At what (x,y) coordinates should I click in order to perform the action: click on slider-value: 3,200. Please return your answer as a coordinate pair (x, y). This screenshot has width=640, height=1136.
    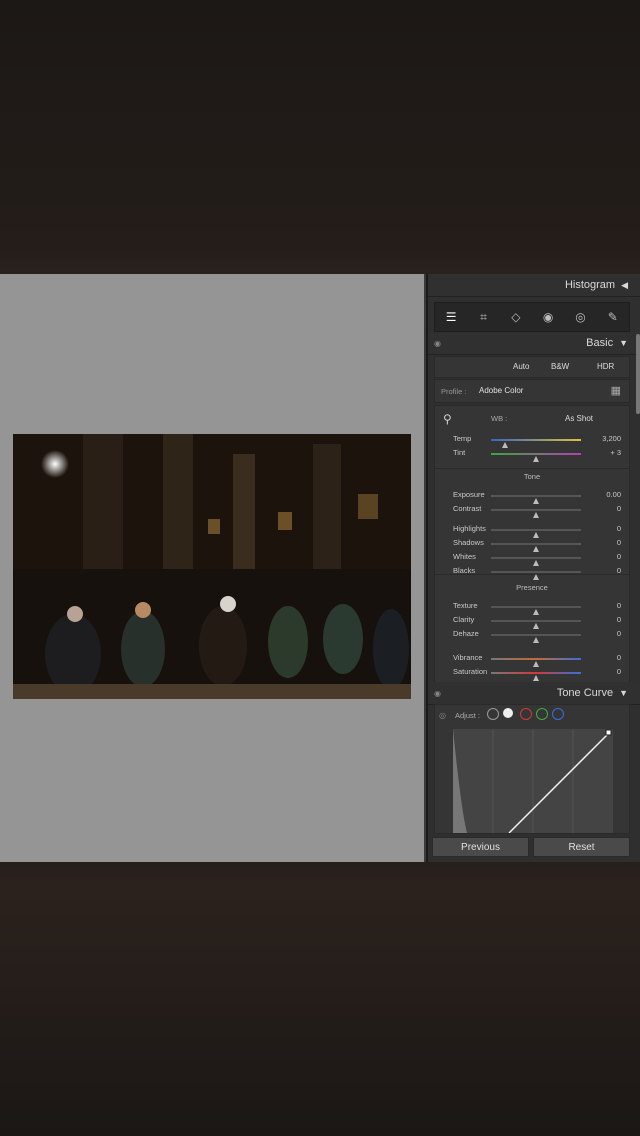
    Looking at the image, I should click on (611, 438).